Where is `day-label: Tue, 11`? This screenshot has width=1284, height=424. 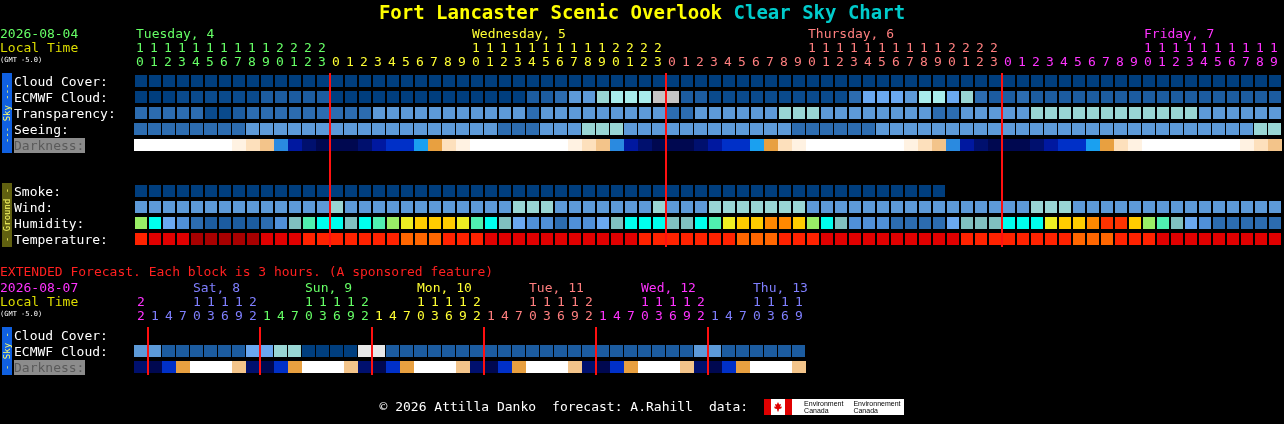 day-label: Tue, 11 is located at coordinates (557, 288).